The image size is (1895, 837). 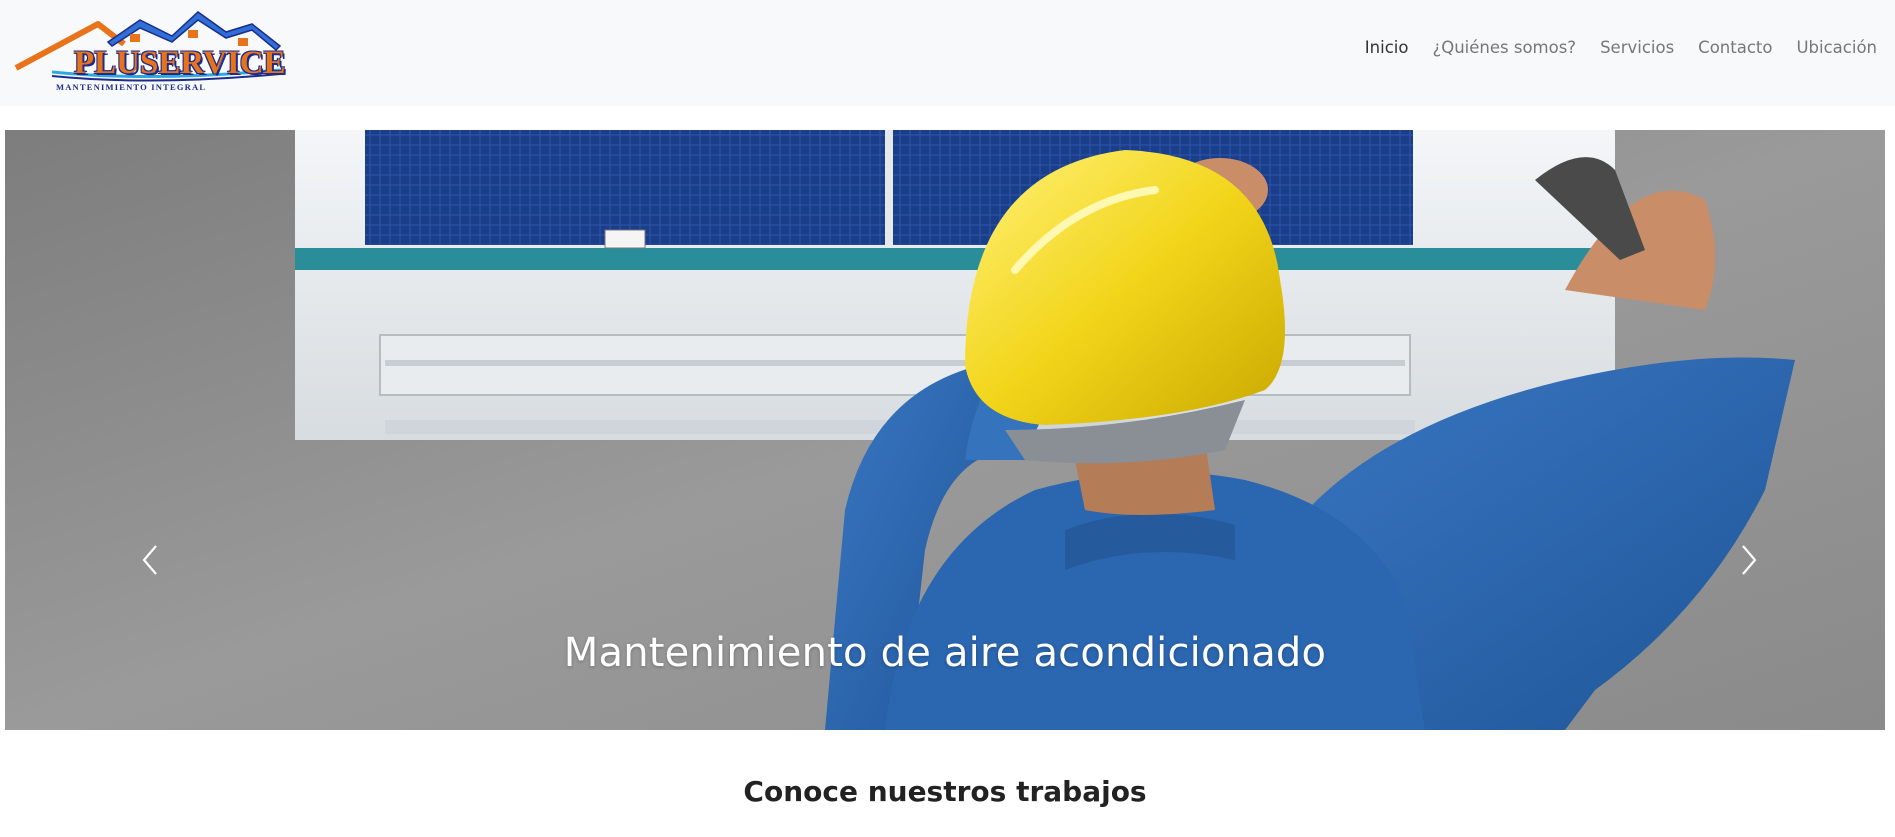 I want to click on section-title: Conoce nuestros trabajos, so click(x=945, y=791).